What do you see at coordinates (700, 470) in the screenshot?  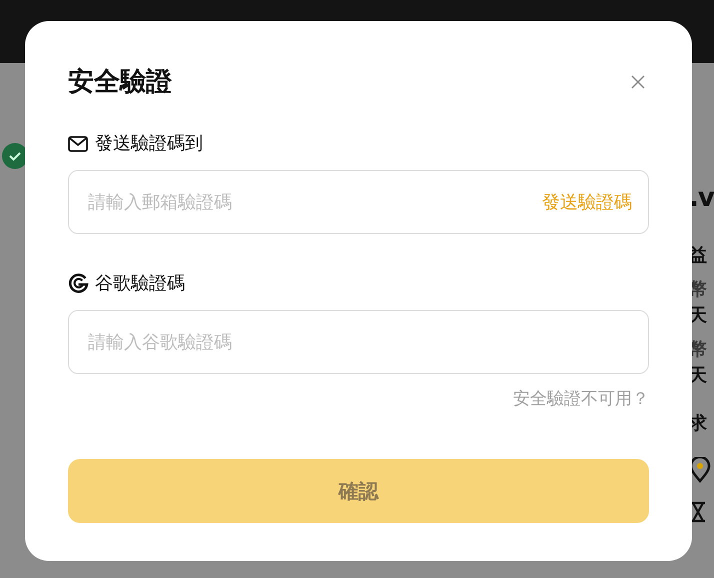 I see `location-pin-icon` at bounding box center [700, 470].